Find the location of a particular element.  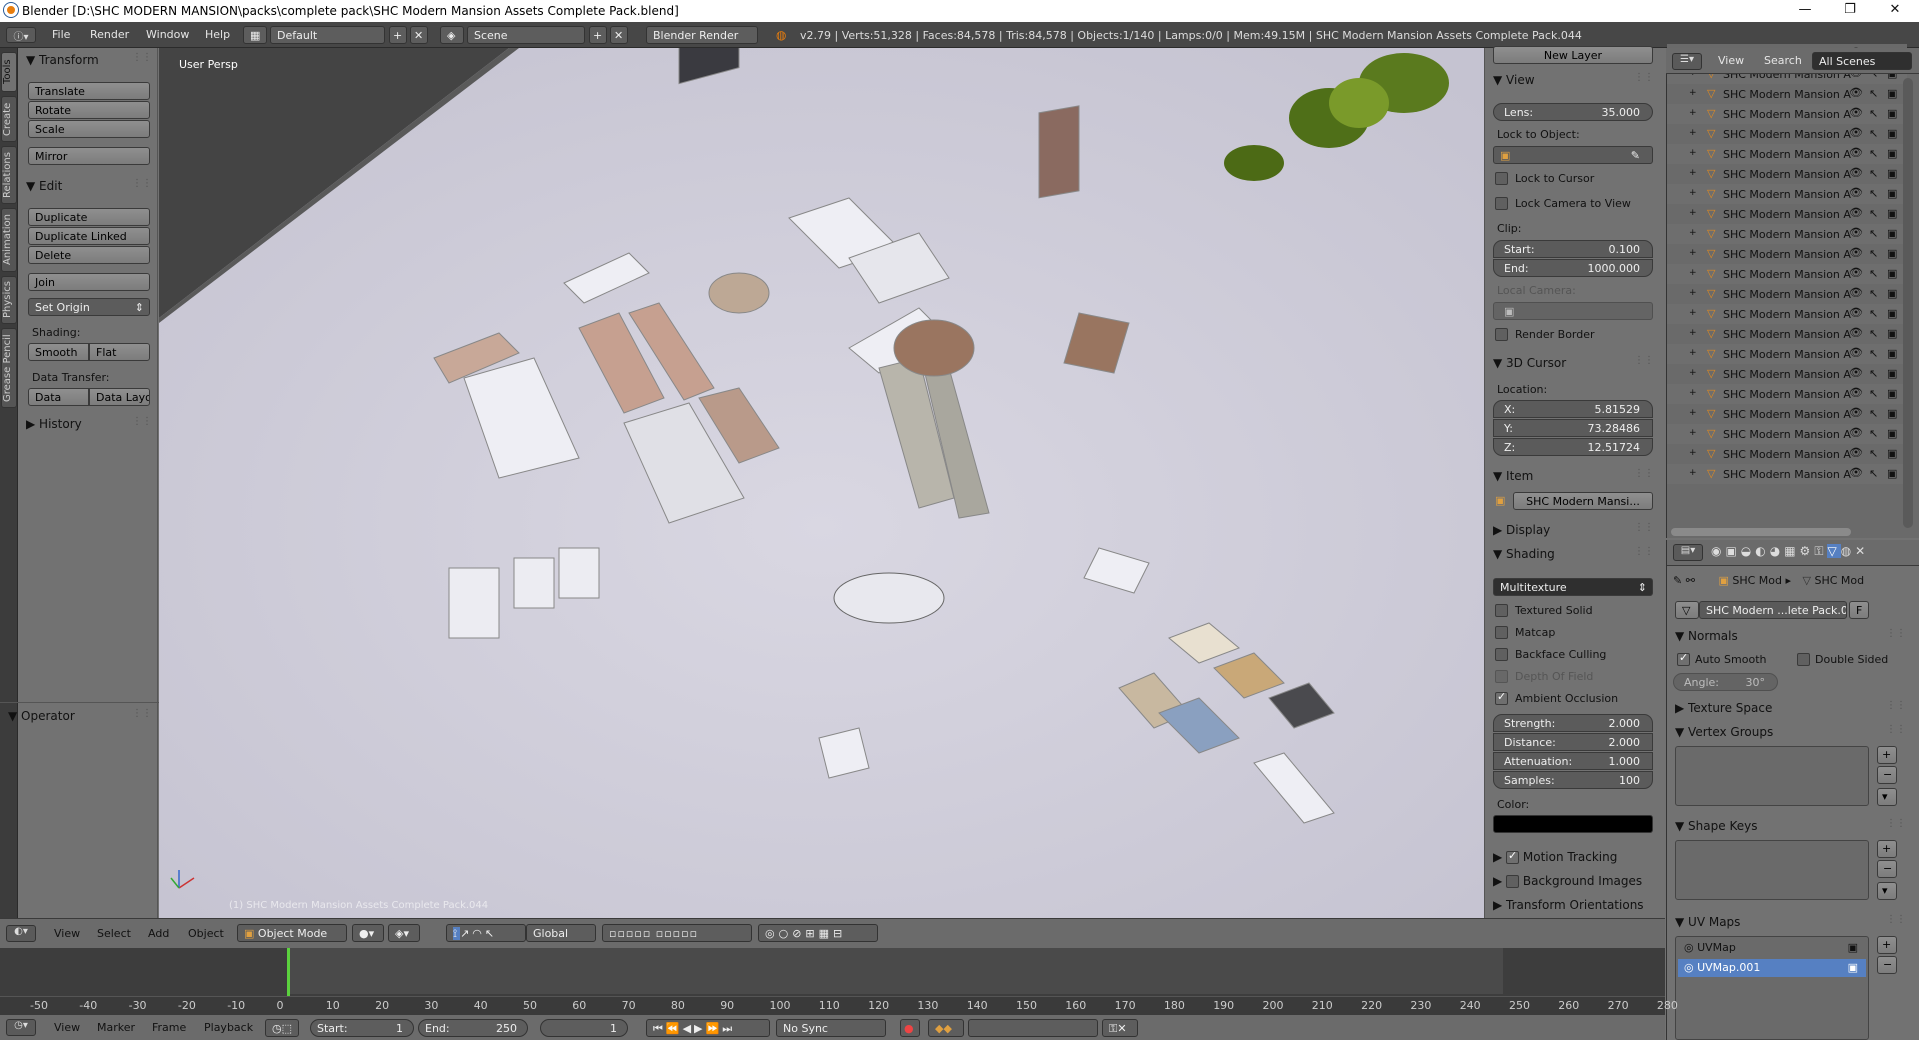

panel-uv-maps-header: ▼ UV Maps ⋮⋮ is located at coordinates (1789, 922).